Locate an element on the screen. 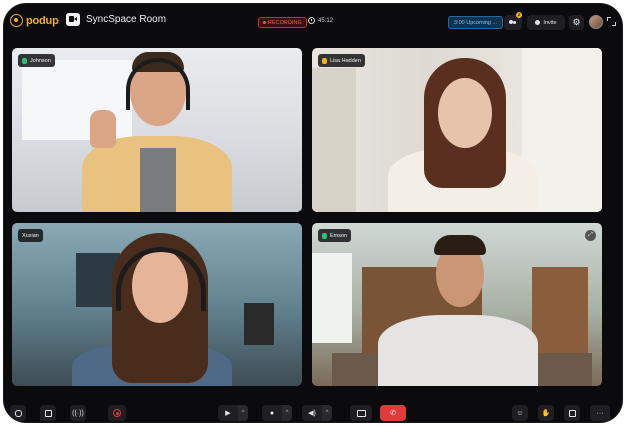  add-user-icon is located at coordinates (538, 22).